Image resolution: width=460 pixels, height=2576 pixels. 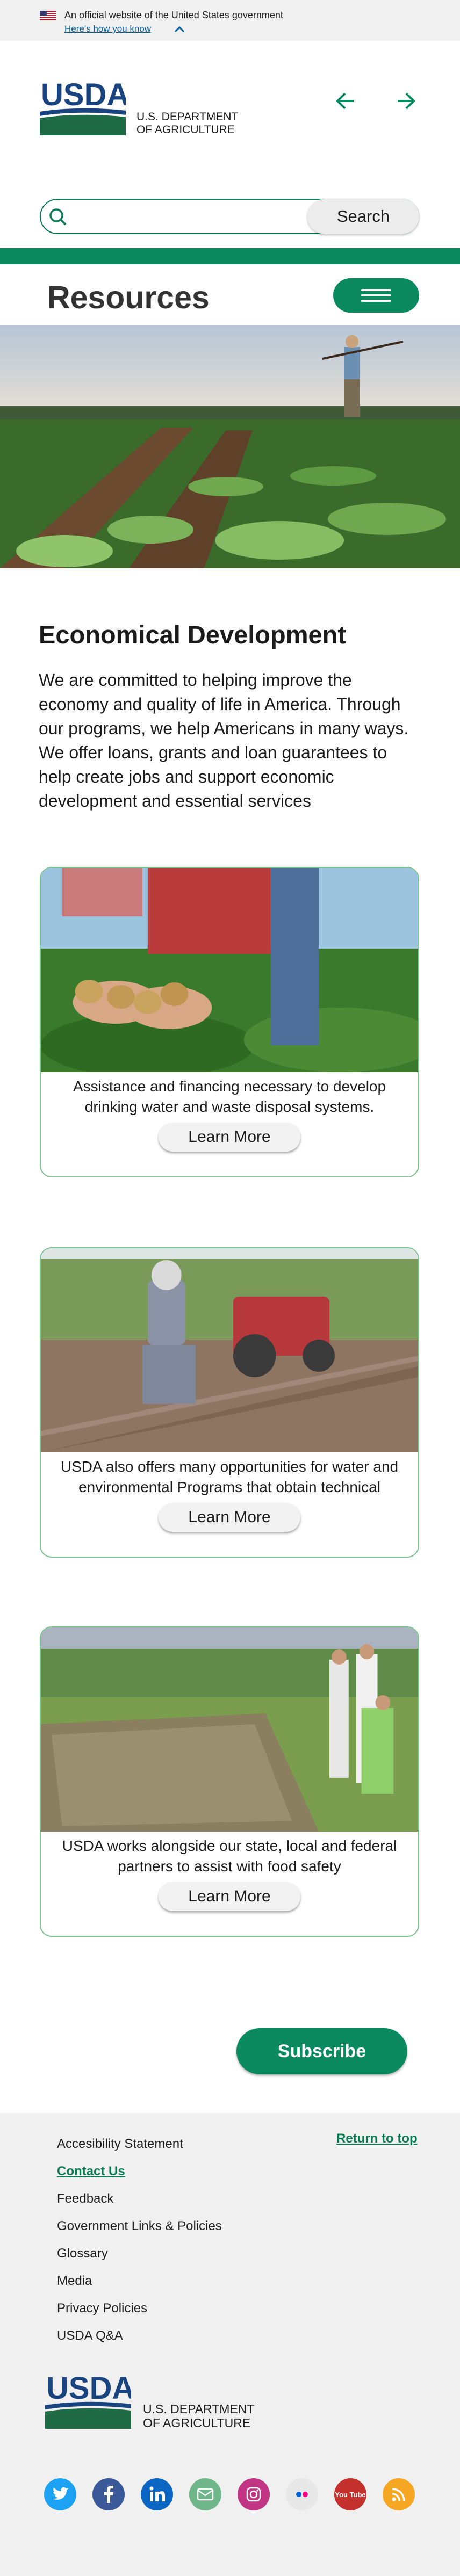 I want to click on footer-link-contact-us: Contact Us, so click(x=139, y=2171).